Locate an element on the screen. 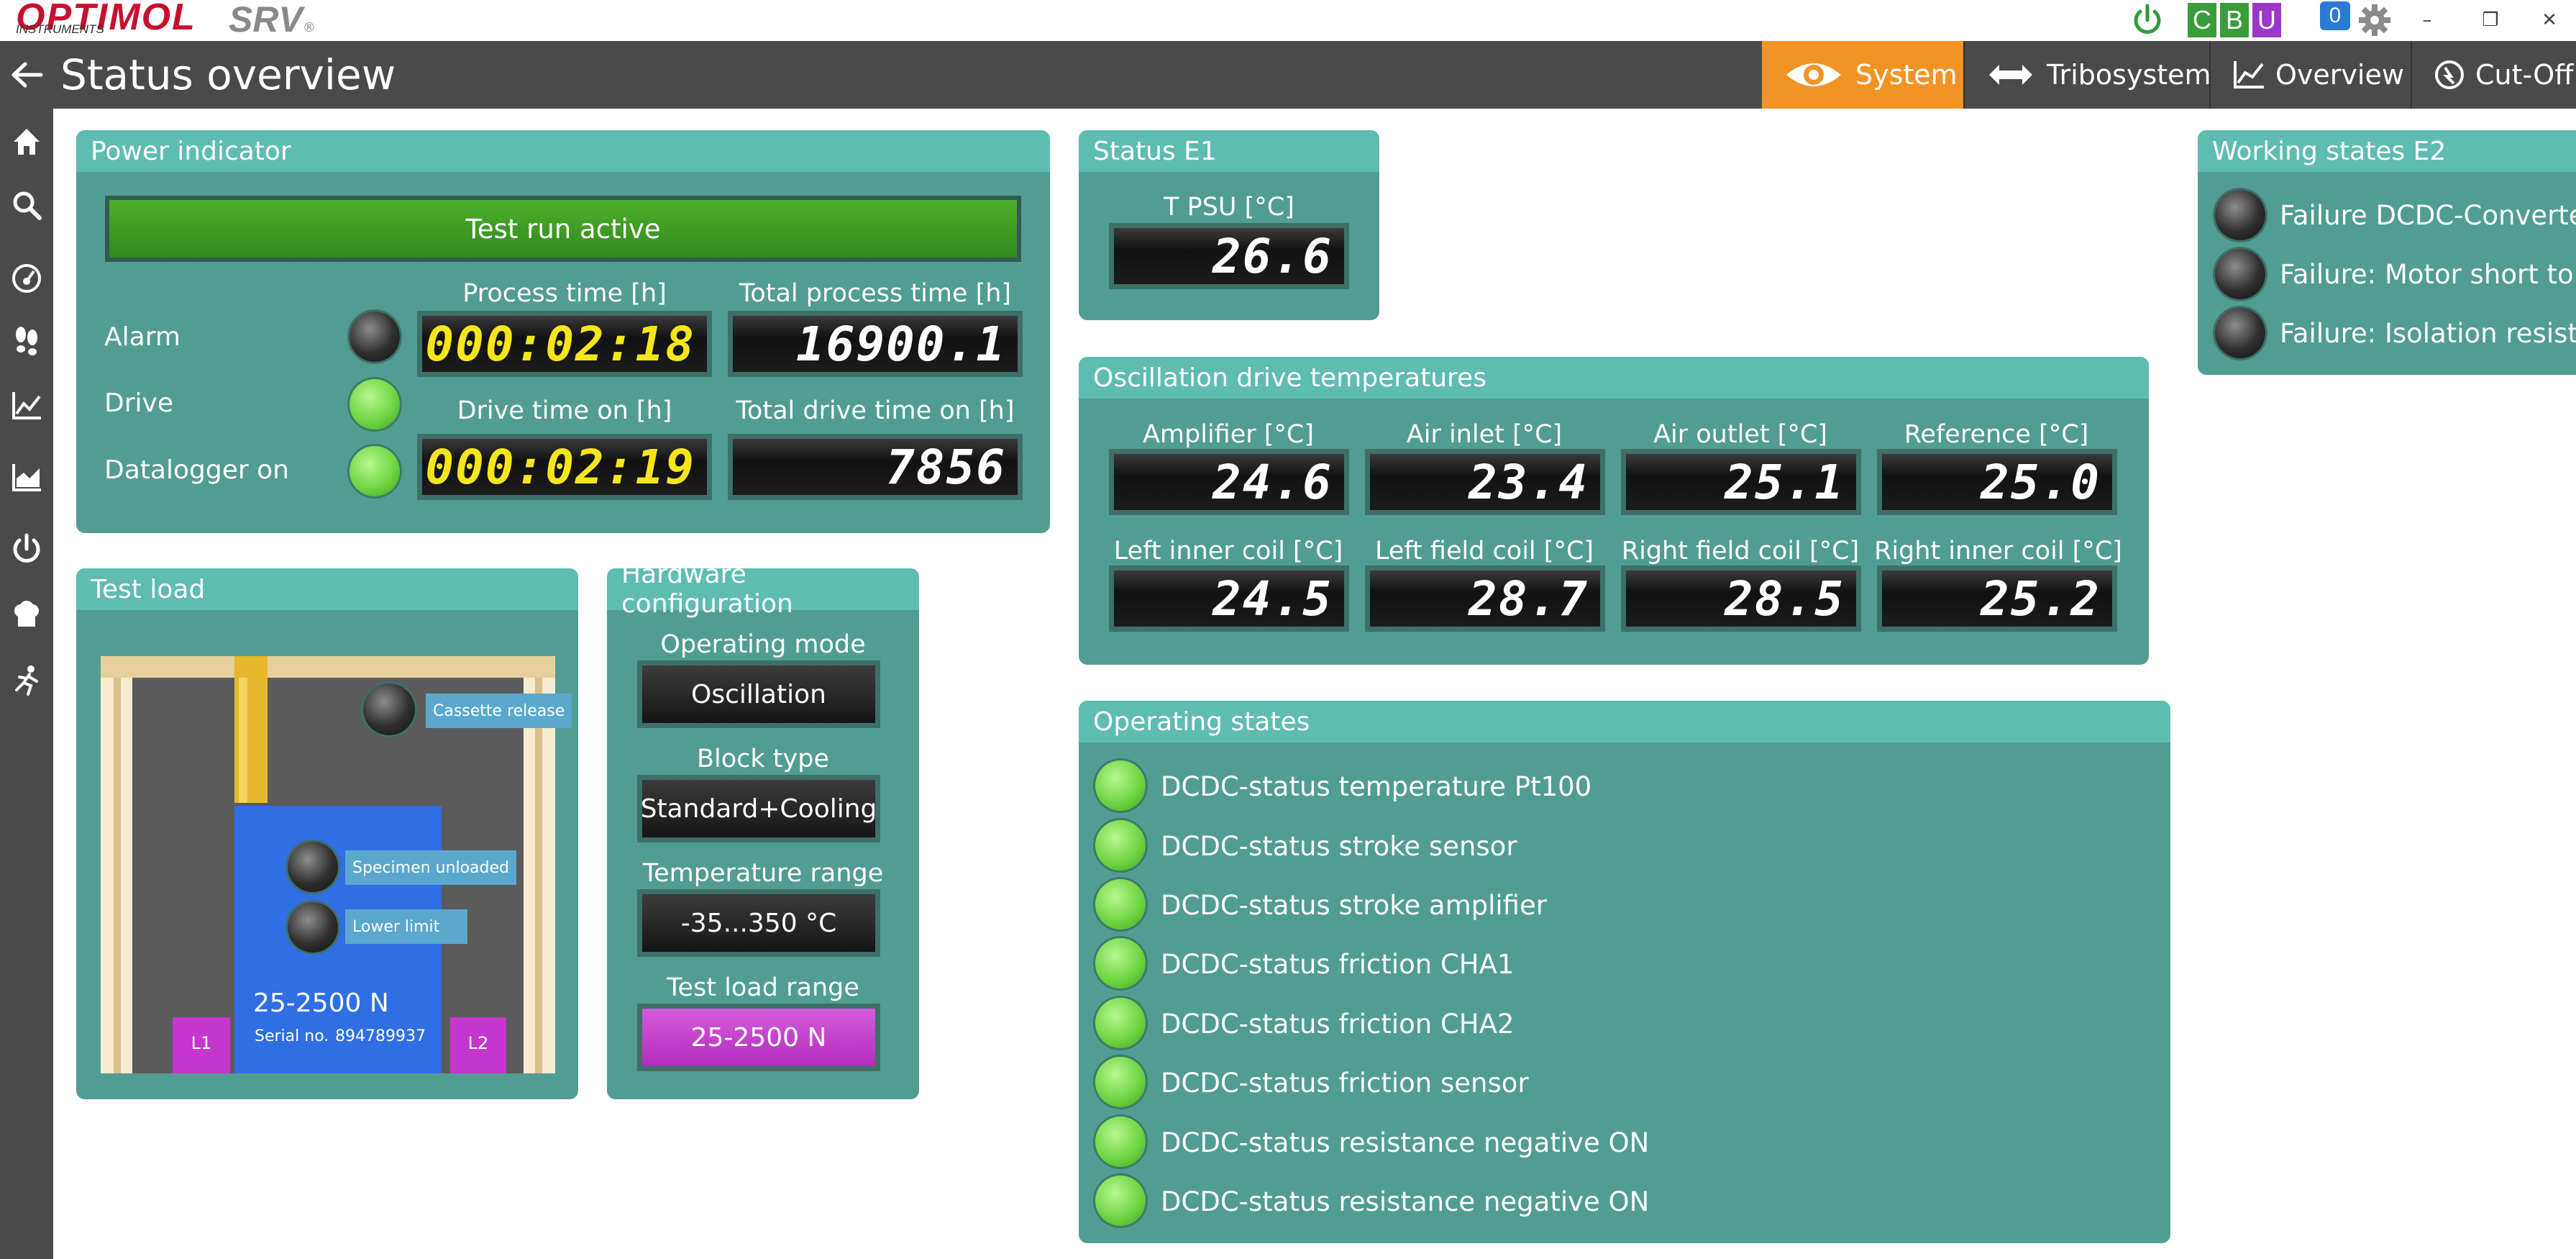 This screenshot has height=1259, width=2576. failure-isolation-label: Failure: Isolation resistanc is located at coordinates (2428, 333).